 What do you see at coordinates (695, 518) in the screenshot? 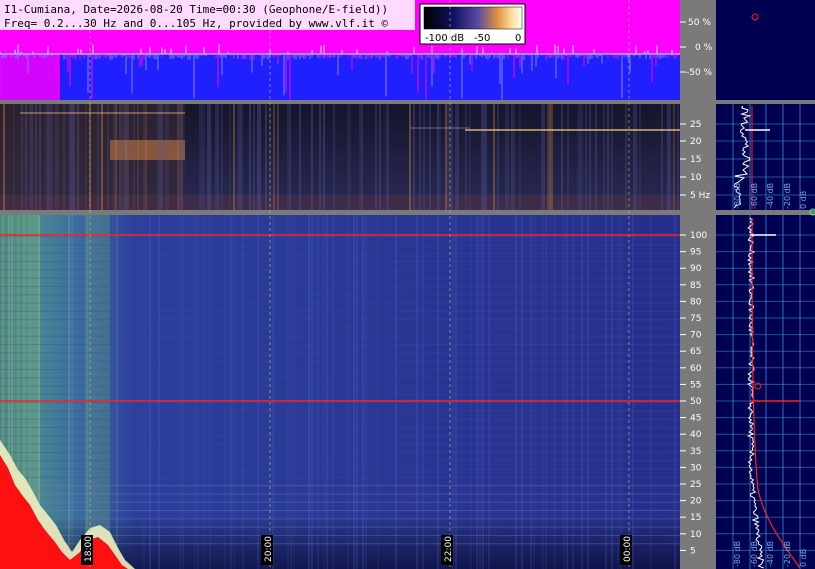
I see `main-freq-tick-label: 15` at bounding box center [695, 518].